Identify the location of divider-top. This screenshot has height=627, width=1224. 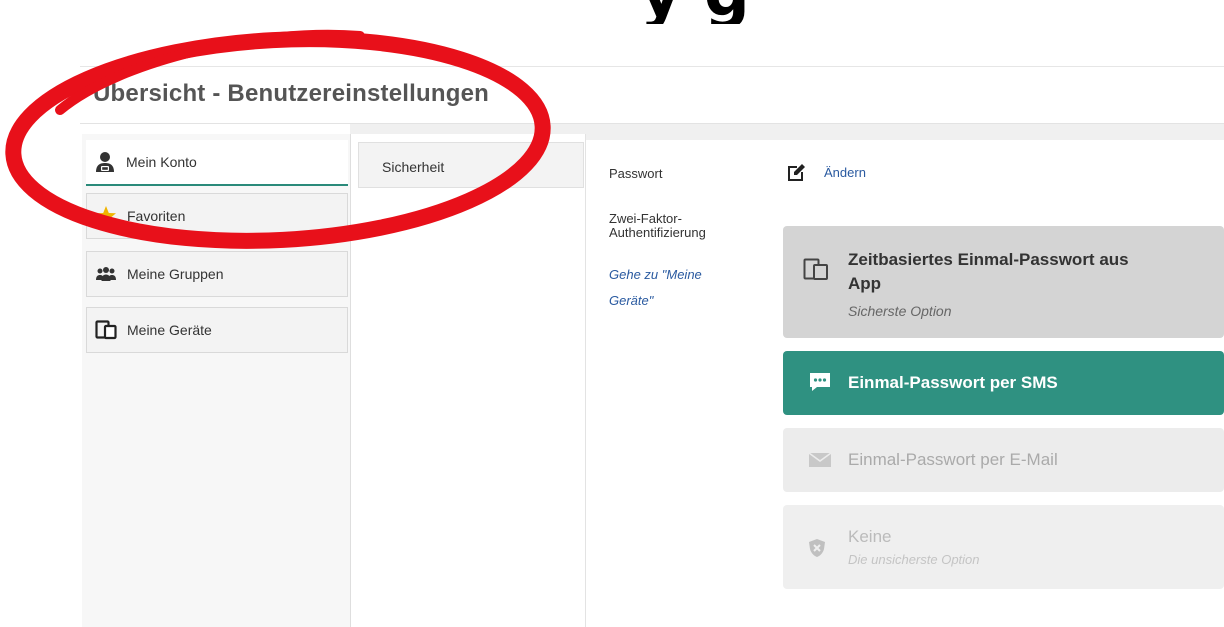
(652, 66).